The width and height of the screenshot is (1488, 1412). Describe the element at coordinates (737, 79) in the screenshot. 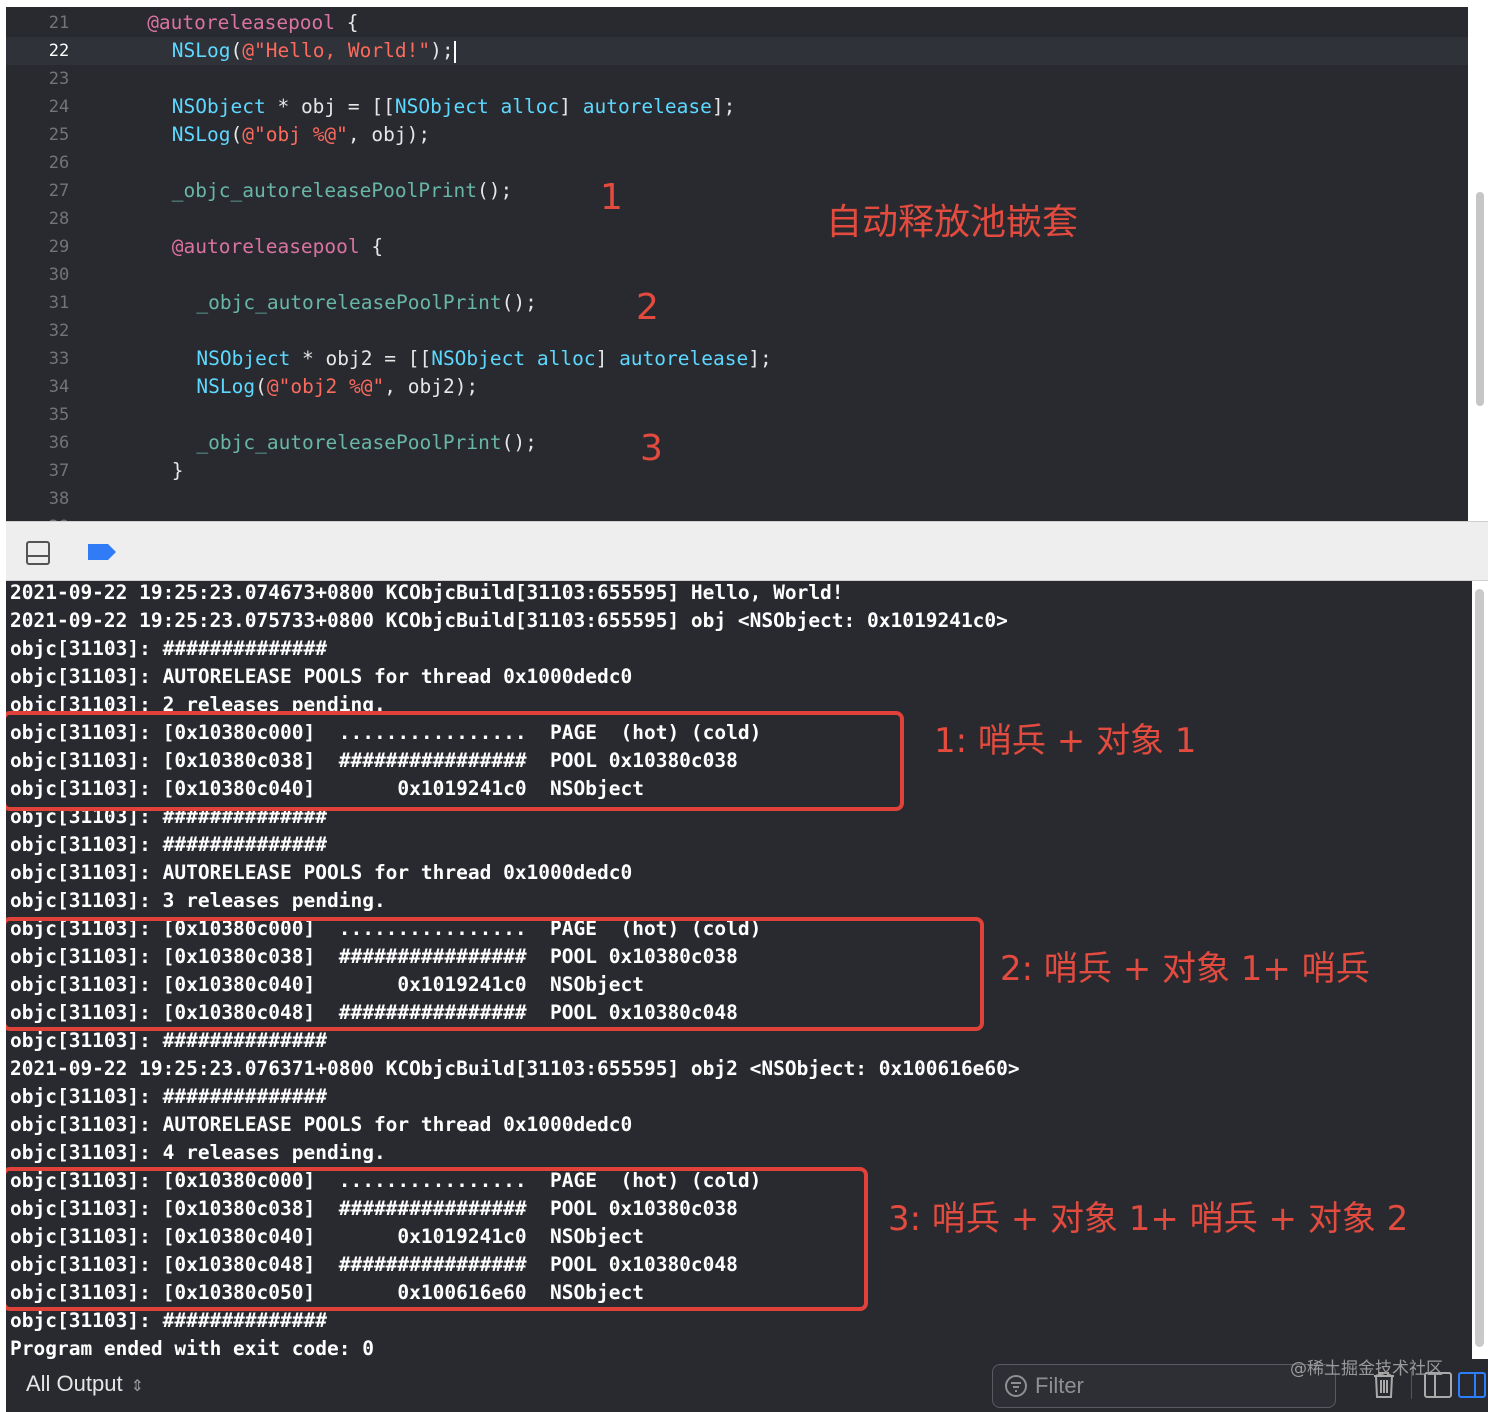

I see `code-line: 23` at that location.